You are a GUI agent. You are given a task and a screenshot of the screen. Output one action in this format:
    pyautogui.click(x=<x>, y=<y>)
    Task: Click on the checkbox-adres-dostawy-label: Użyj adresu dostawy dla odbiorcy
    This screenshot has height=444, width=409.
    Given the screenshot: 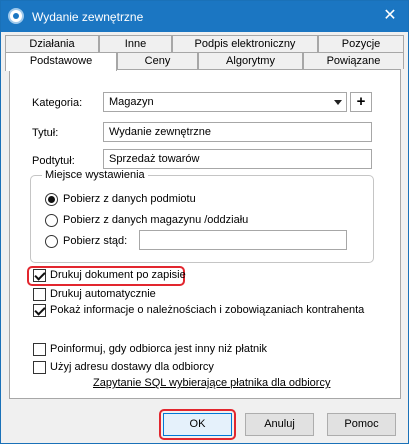 What is the action you would take?
    pyautogui.click(x=132, y=367)
    